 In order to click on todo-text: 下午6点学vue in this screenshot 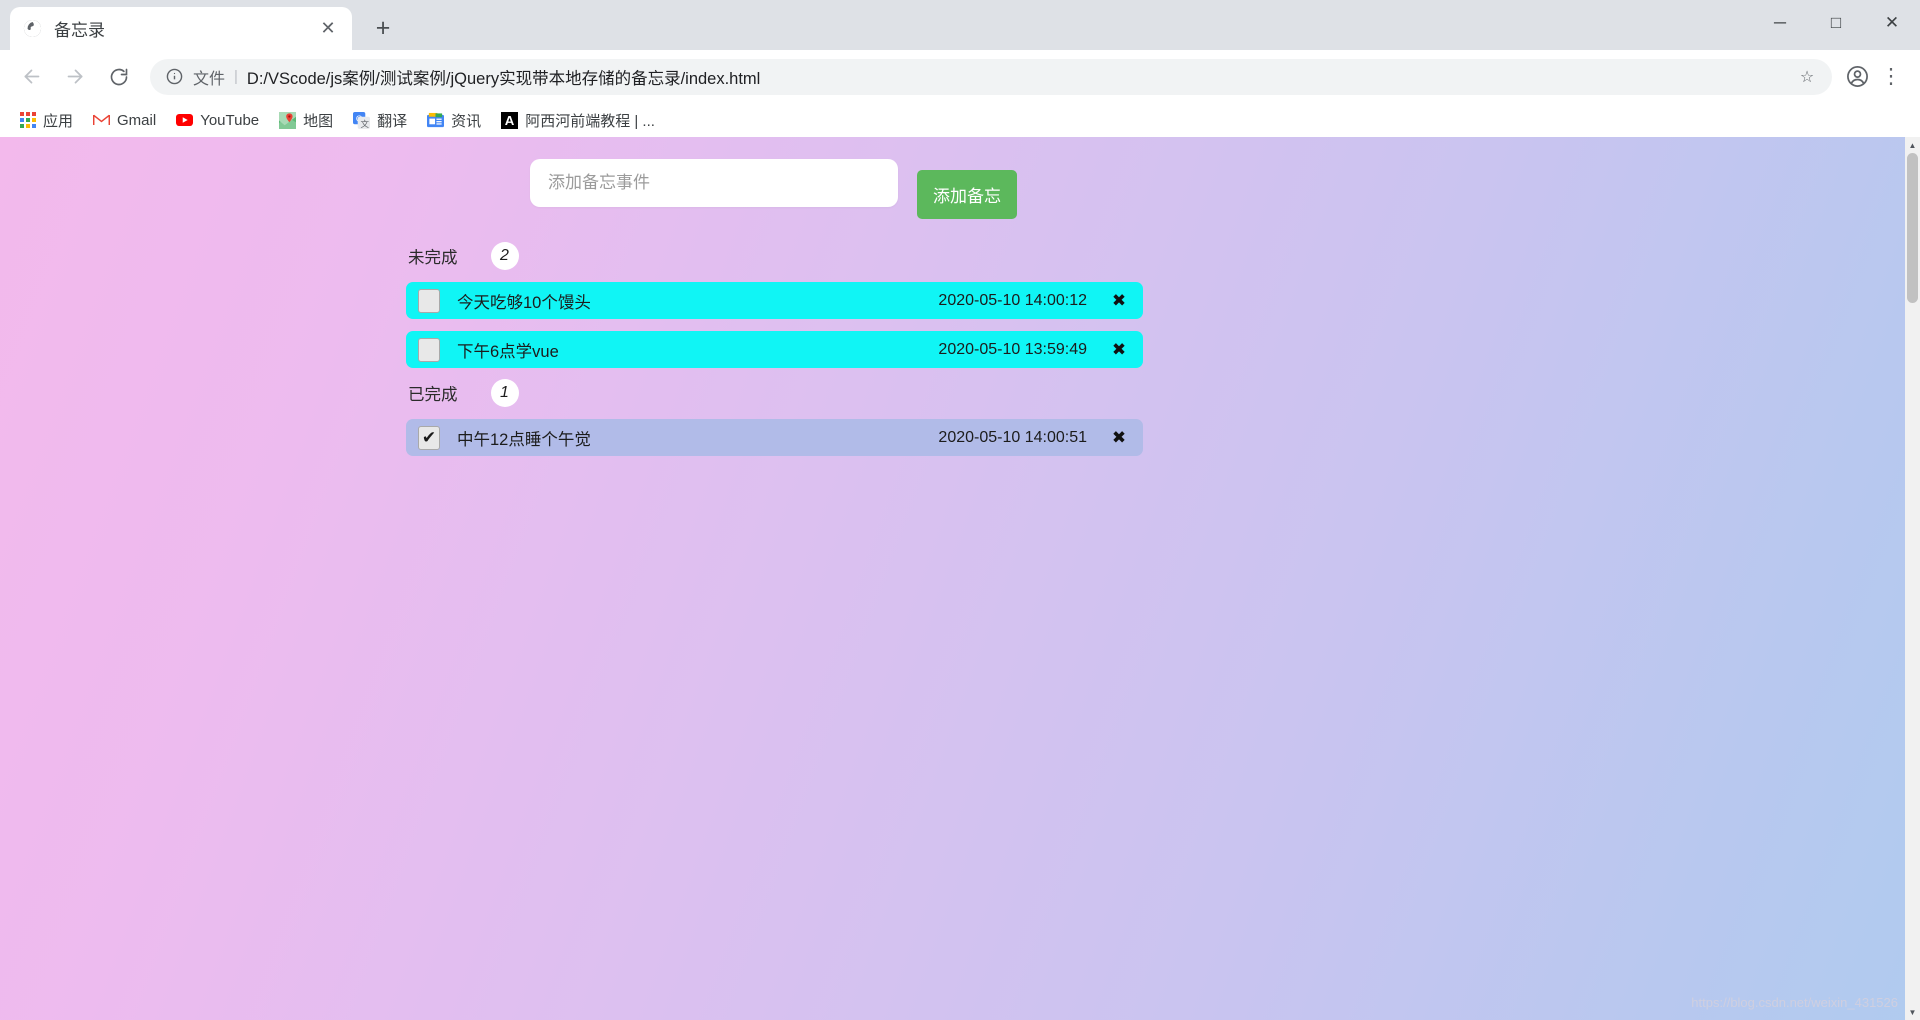, I will do `click(508, 351)`.